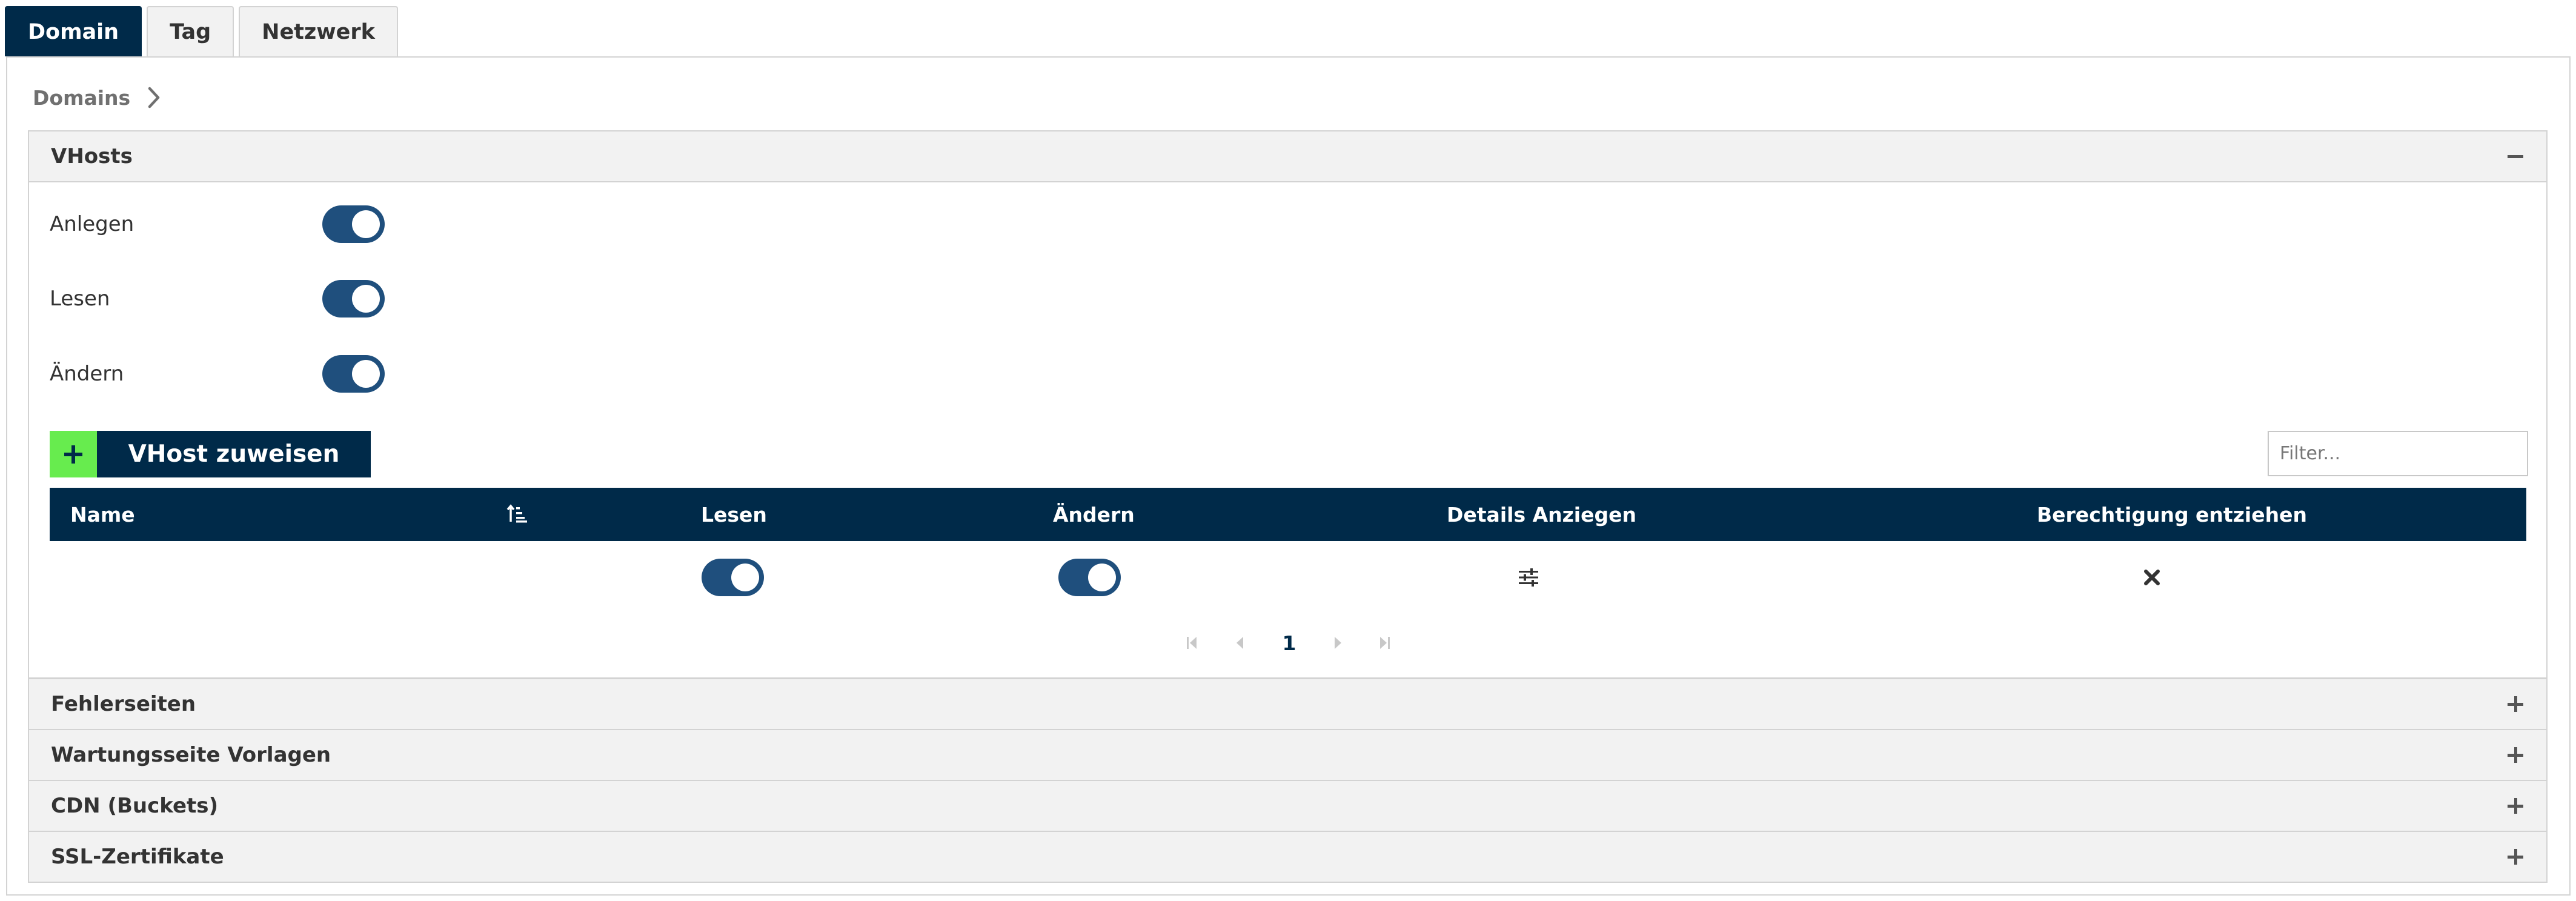  I want to click on ssl-zertifikate-section: SSL-Zertifikate, so click(1288, 857).